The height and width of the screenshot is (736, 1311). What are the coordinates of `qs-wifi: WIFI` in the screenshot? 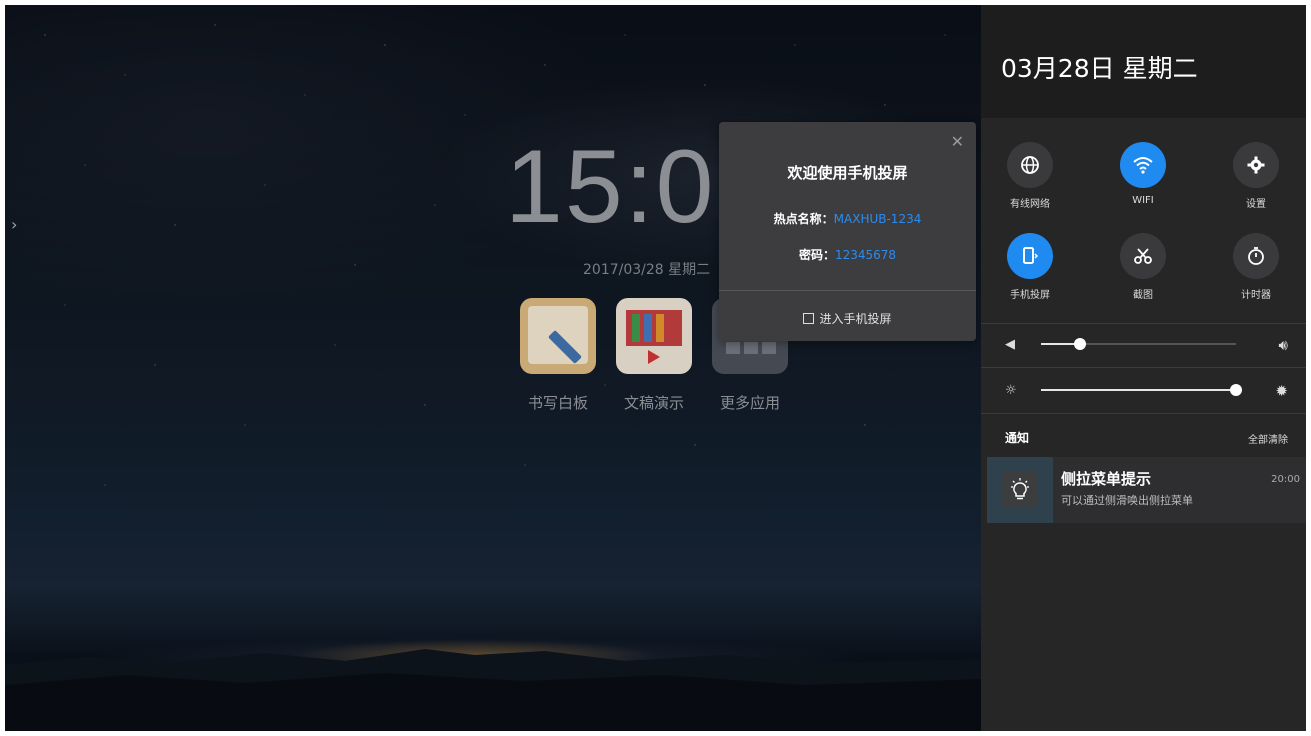 It's located at (1143, 174).